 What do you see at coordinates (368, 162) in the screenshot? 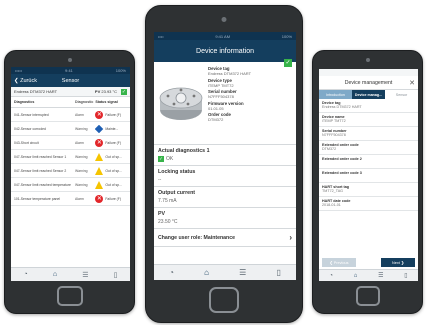
I see `form-field: Extended order code 2` at bounding box center [368, 162].